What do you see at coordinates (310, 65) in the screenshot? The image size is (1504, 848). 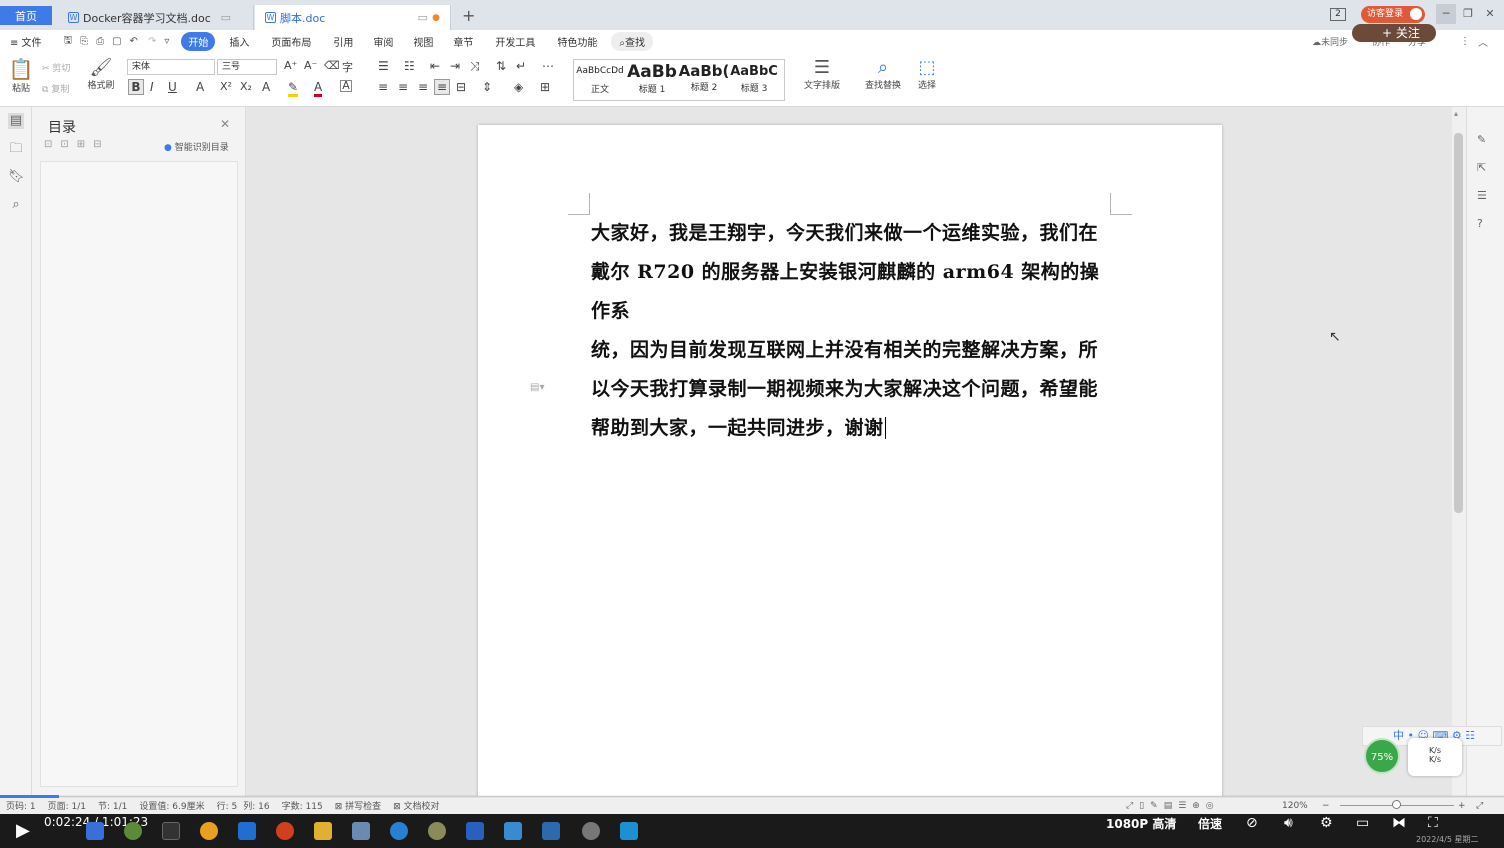 I see `shrink-font-icon: A⁻` at bounding box center [310, 65].